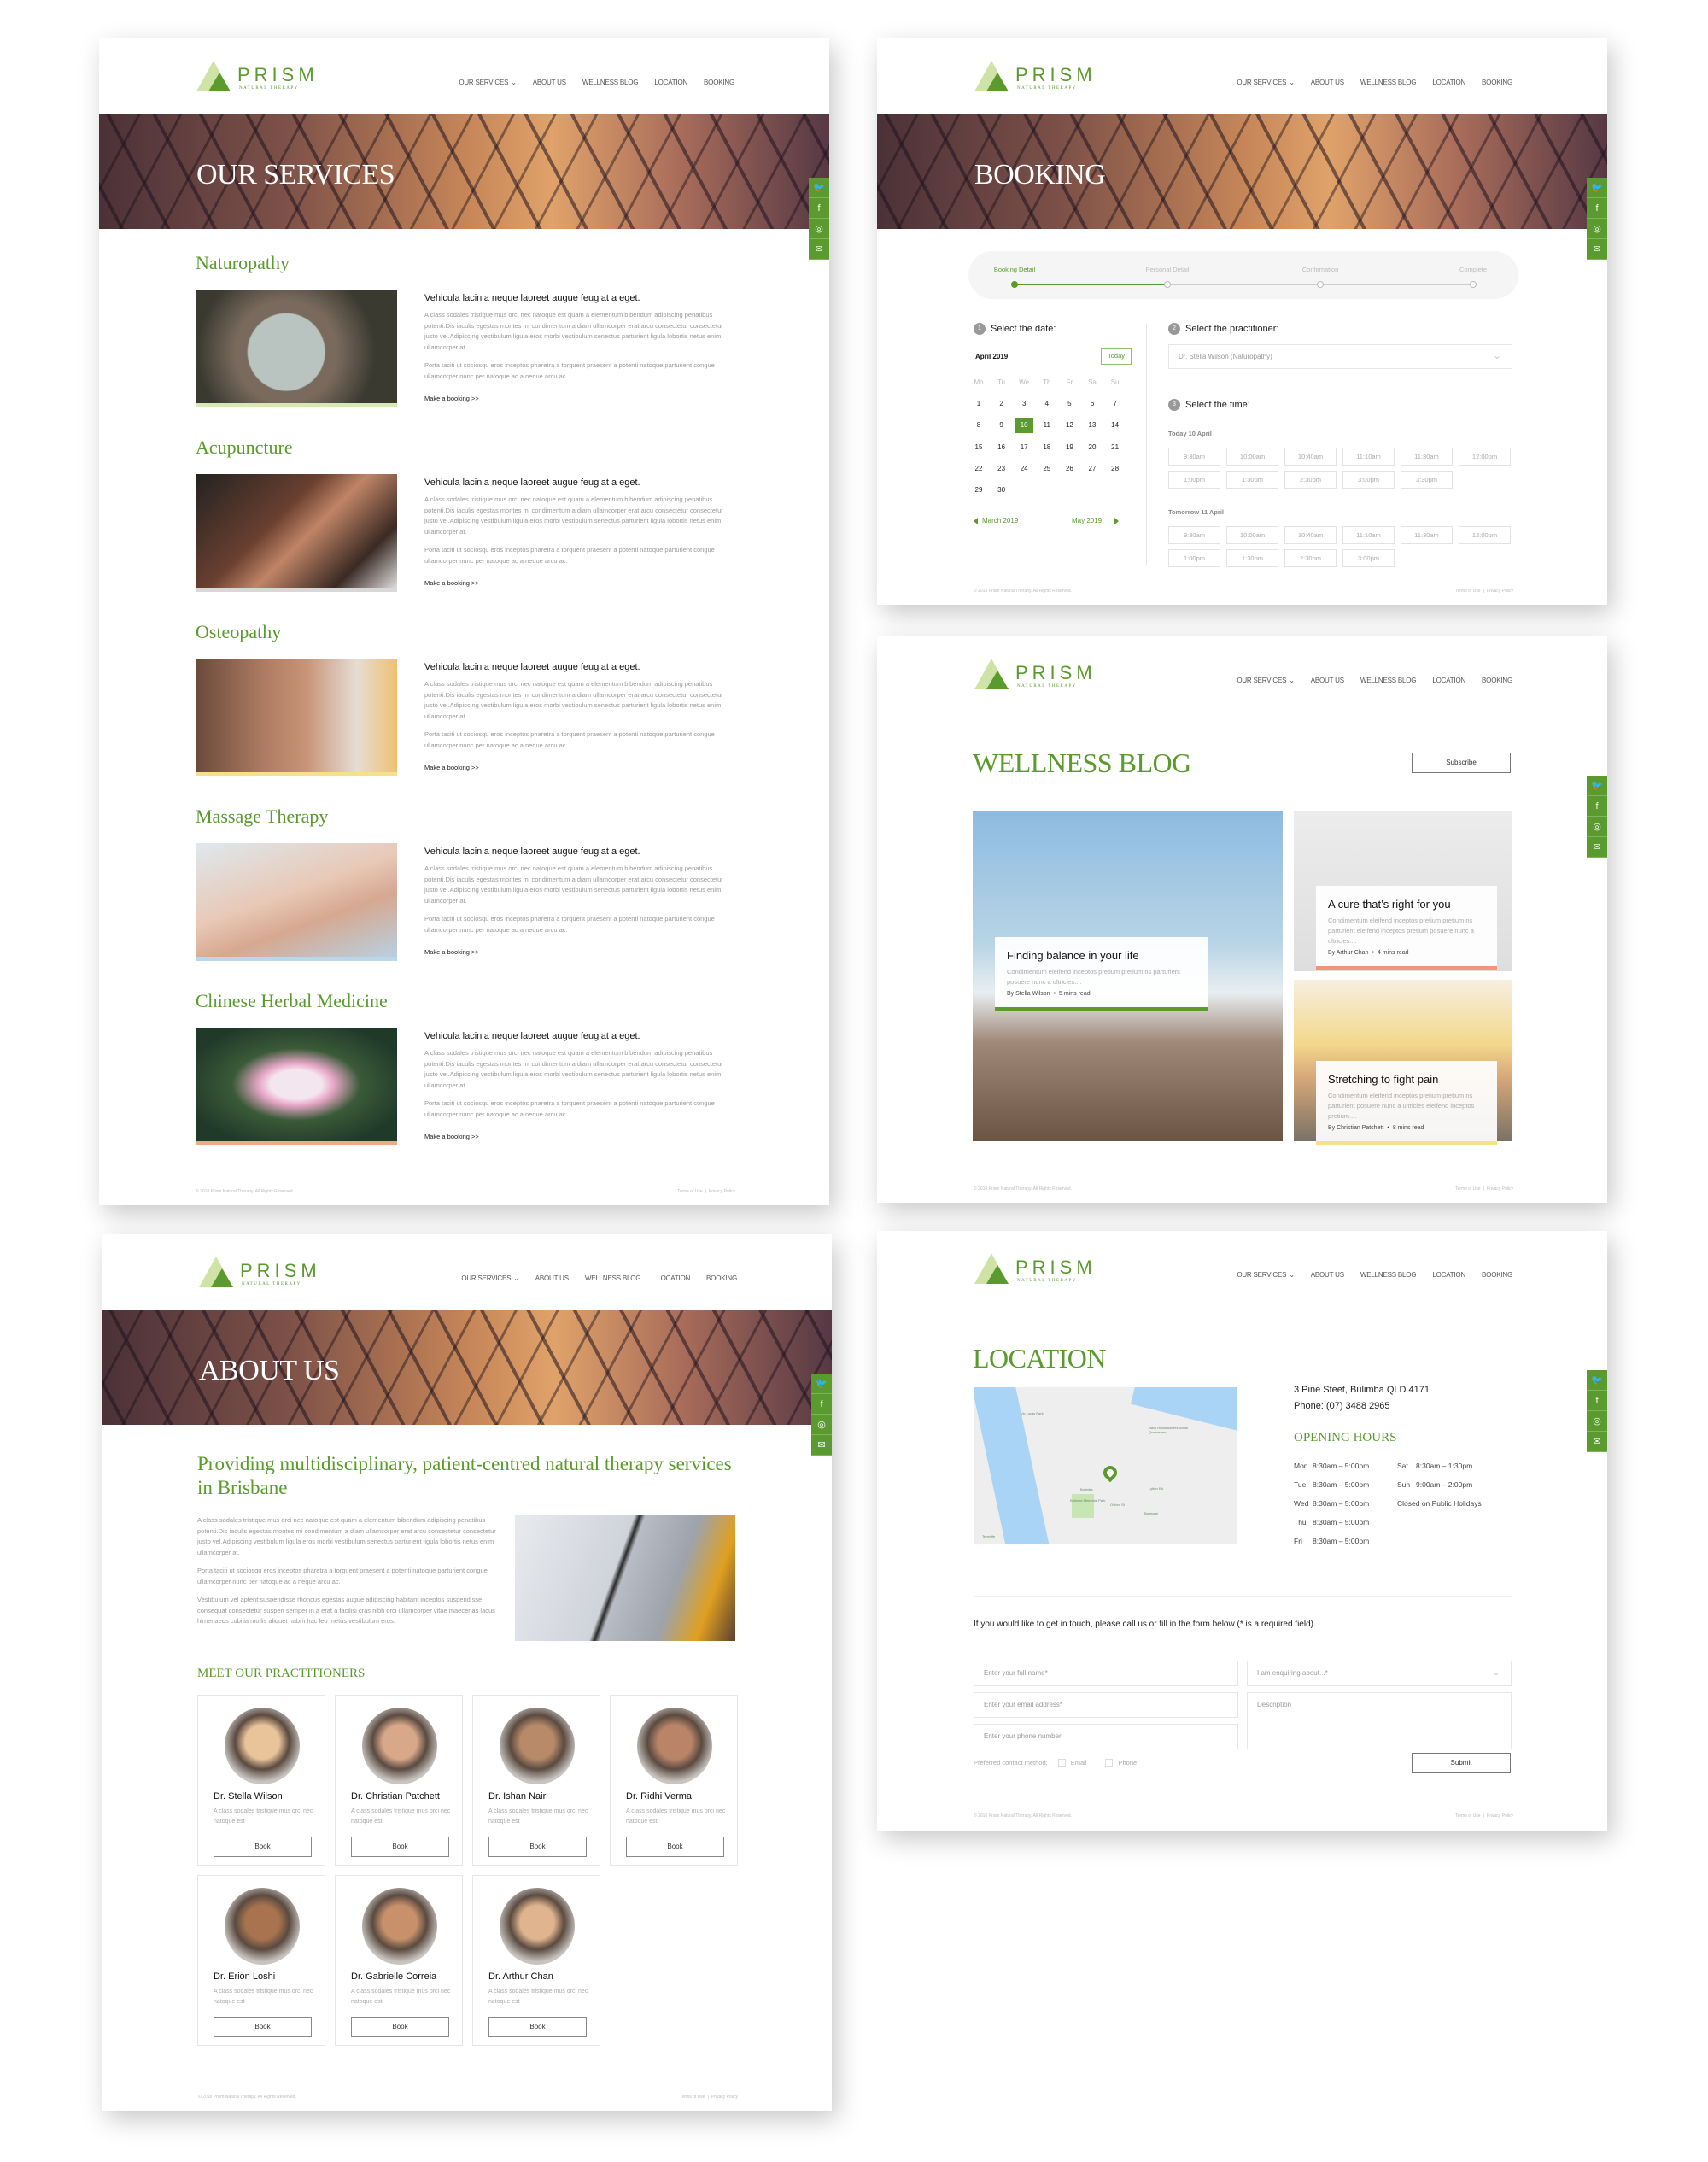 This screenshot has width=1708, height=2162. What do you see at coordinates (1406, 904) in the screenshot?
I see `blog-post-title: A cure that’s right for you` at bounding box center [1406, 904].